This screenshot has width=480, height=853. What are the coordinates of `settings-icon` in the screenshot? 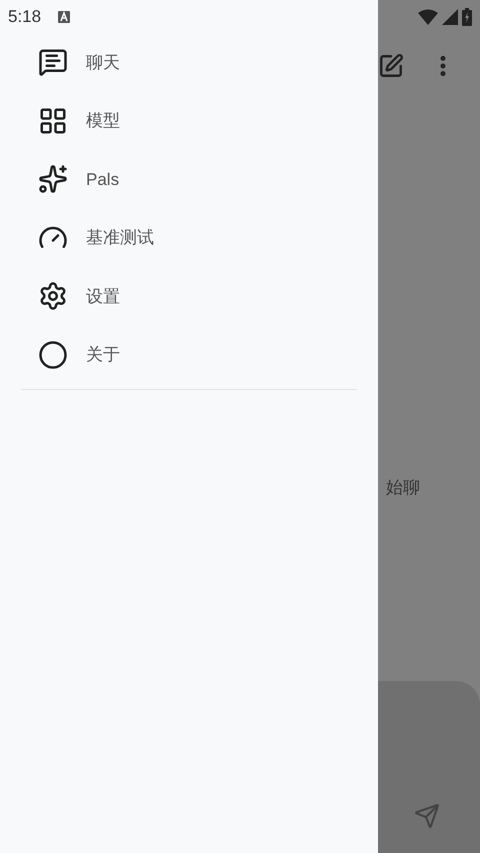 It's located at (53, 296).